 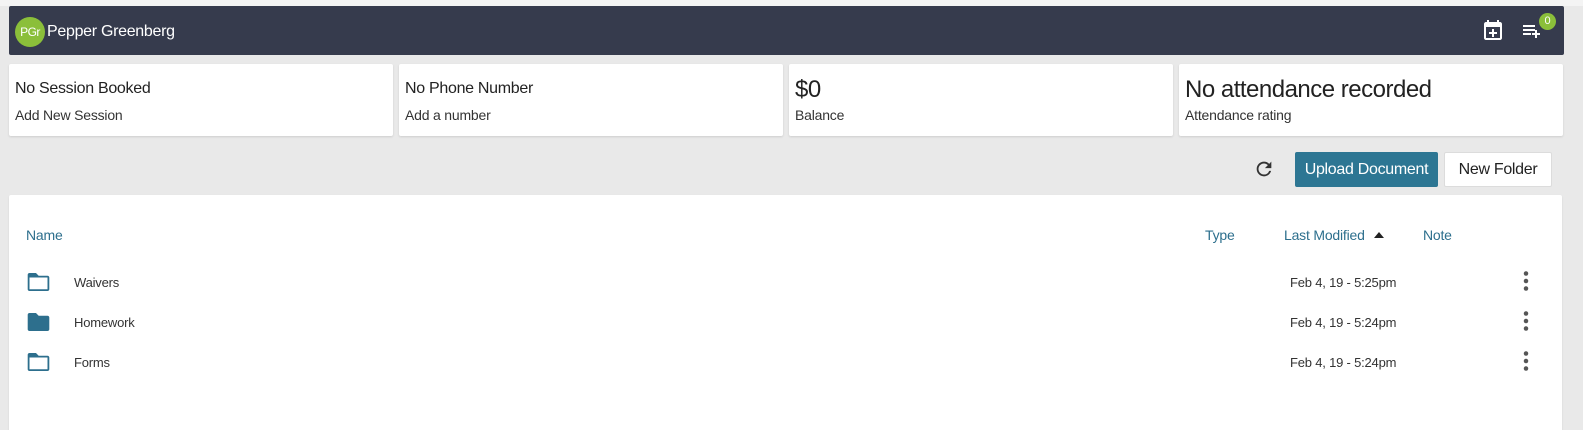 I want to click on column-header-note: Note, so click(x=1437, y=235).